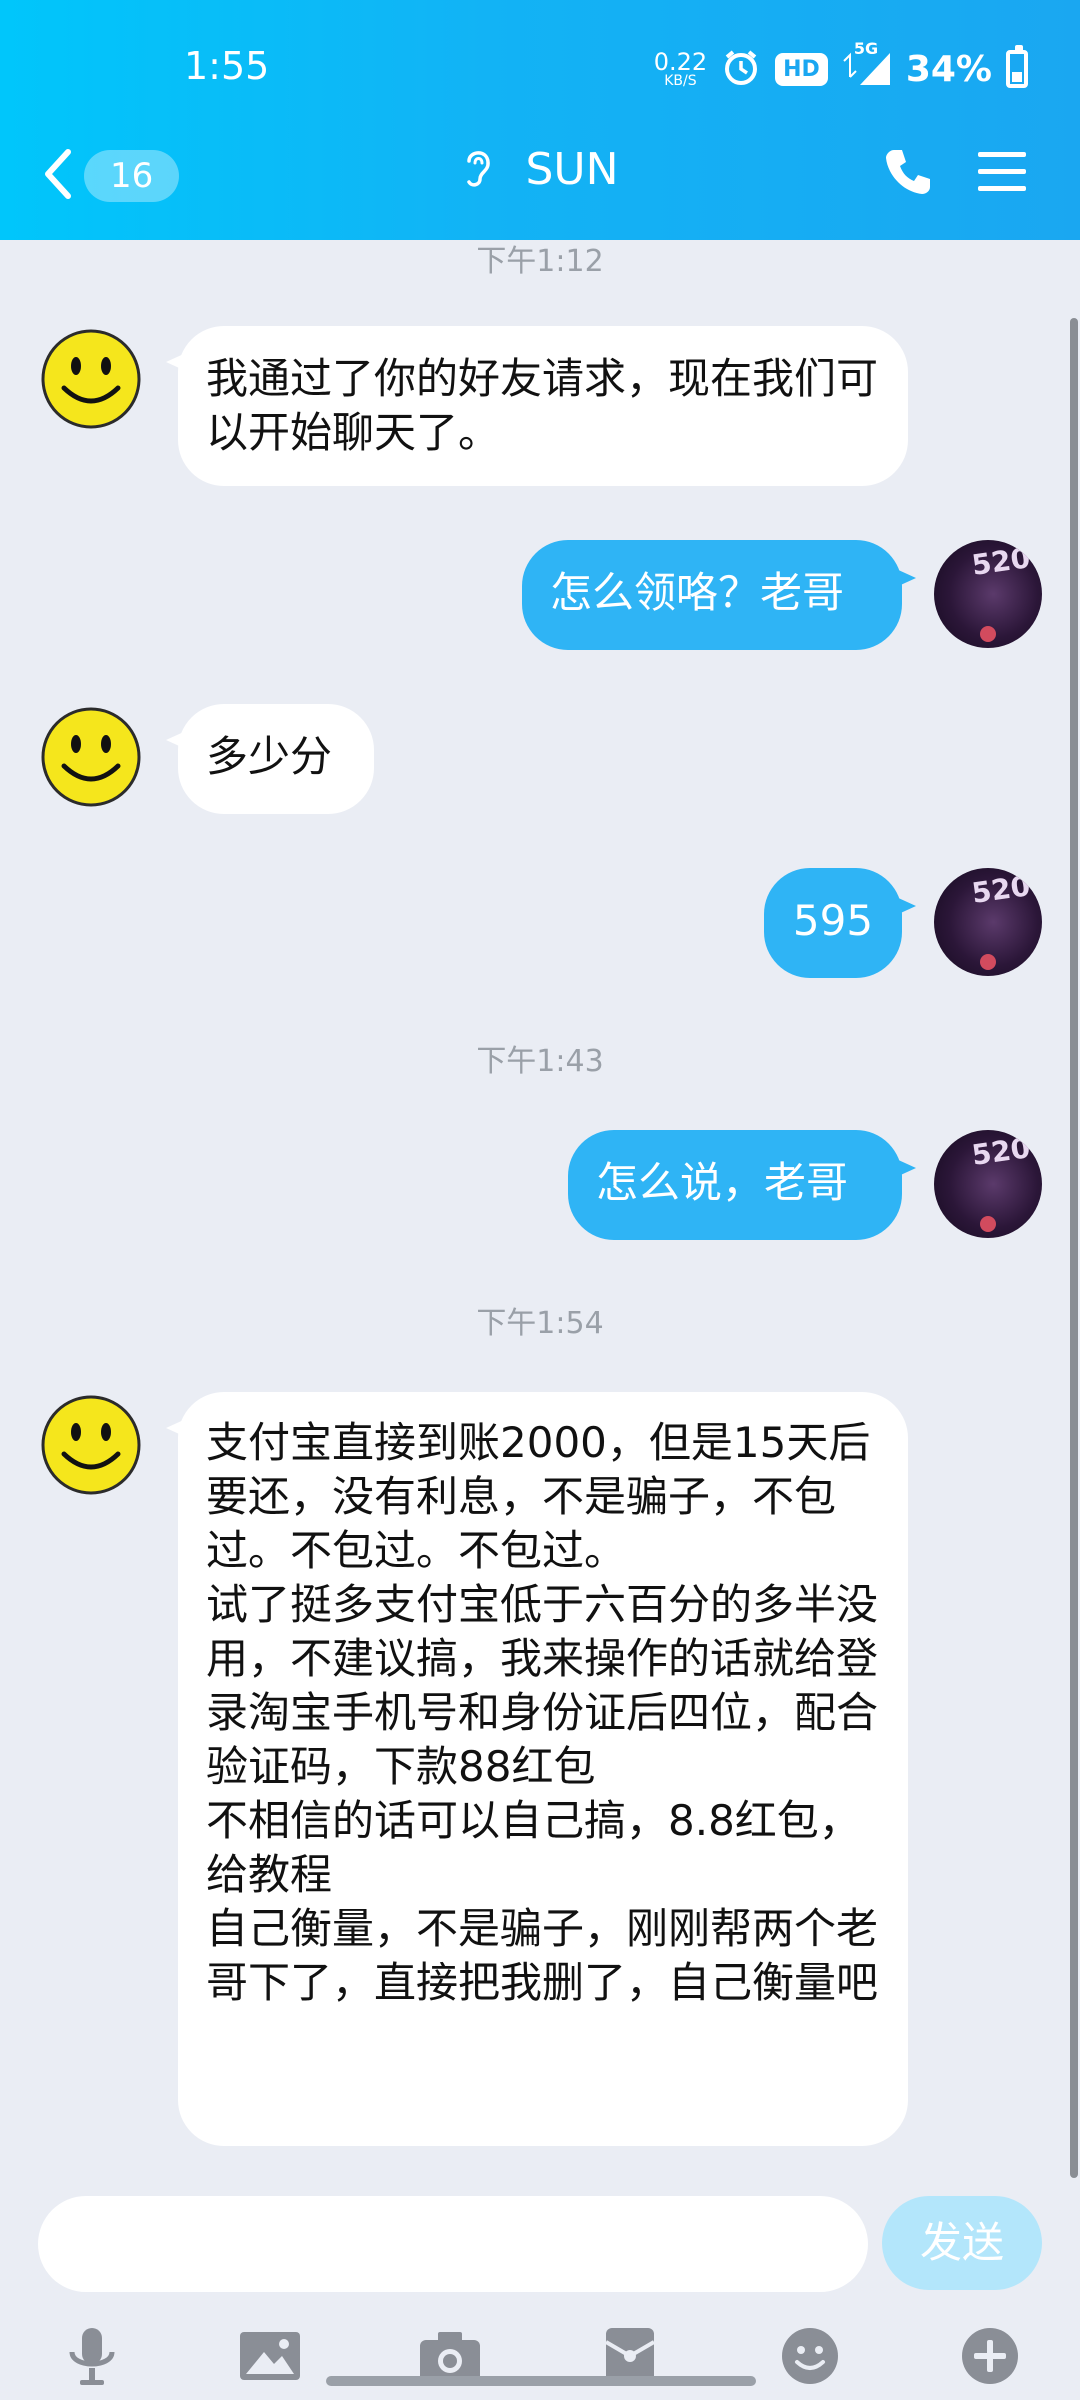 The width and height of the screenshot is (1080, 2400). I want to click on message-bubble: 595, so click(833, 923).